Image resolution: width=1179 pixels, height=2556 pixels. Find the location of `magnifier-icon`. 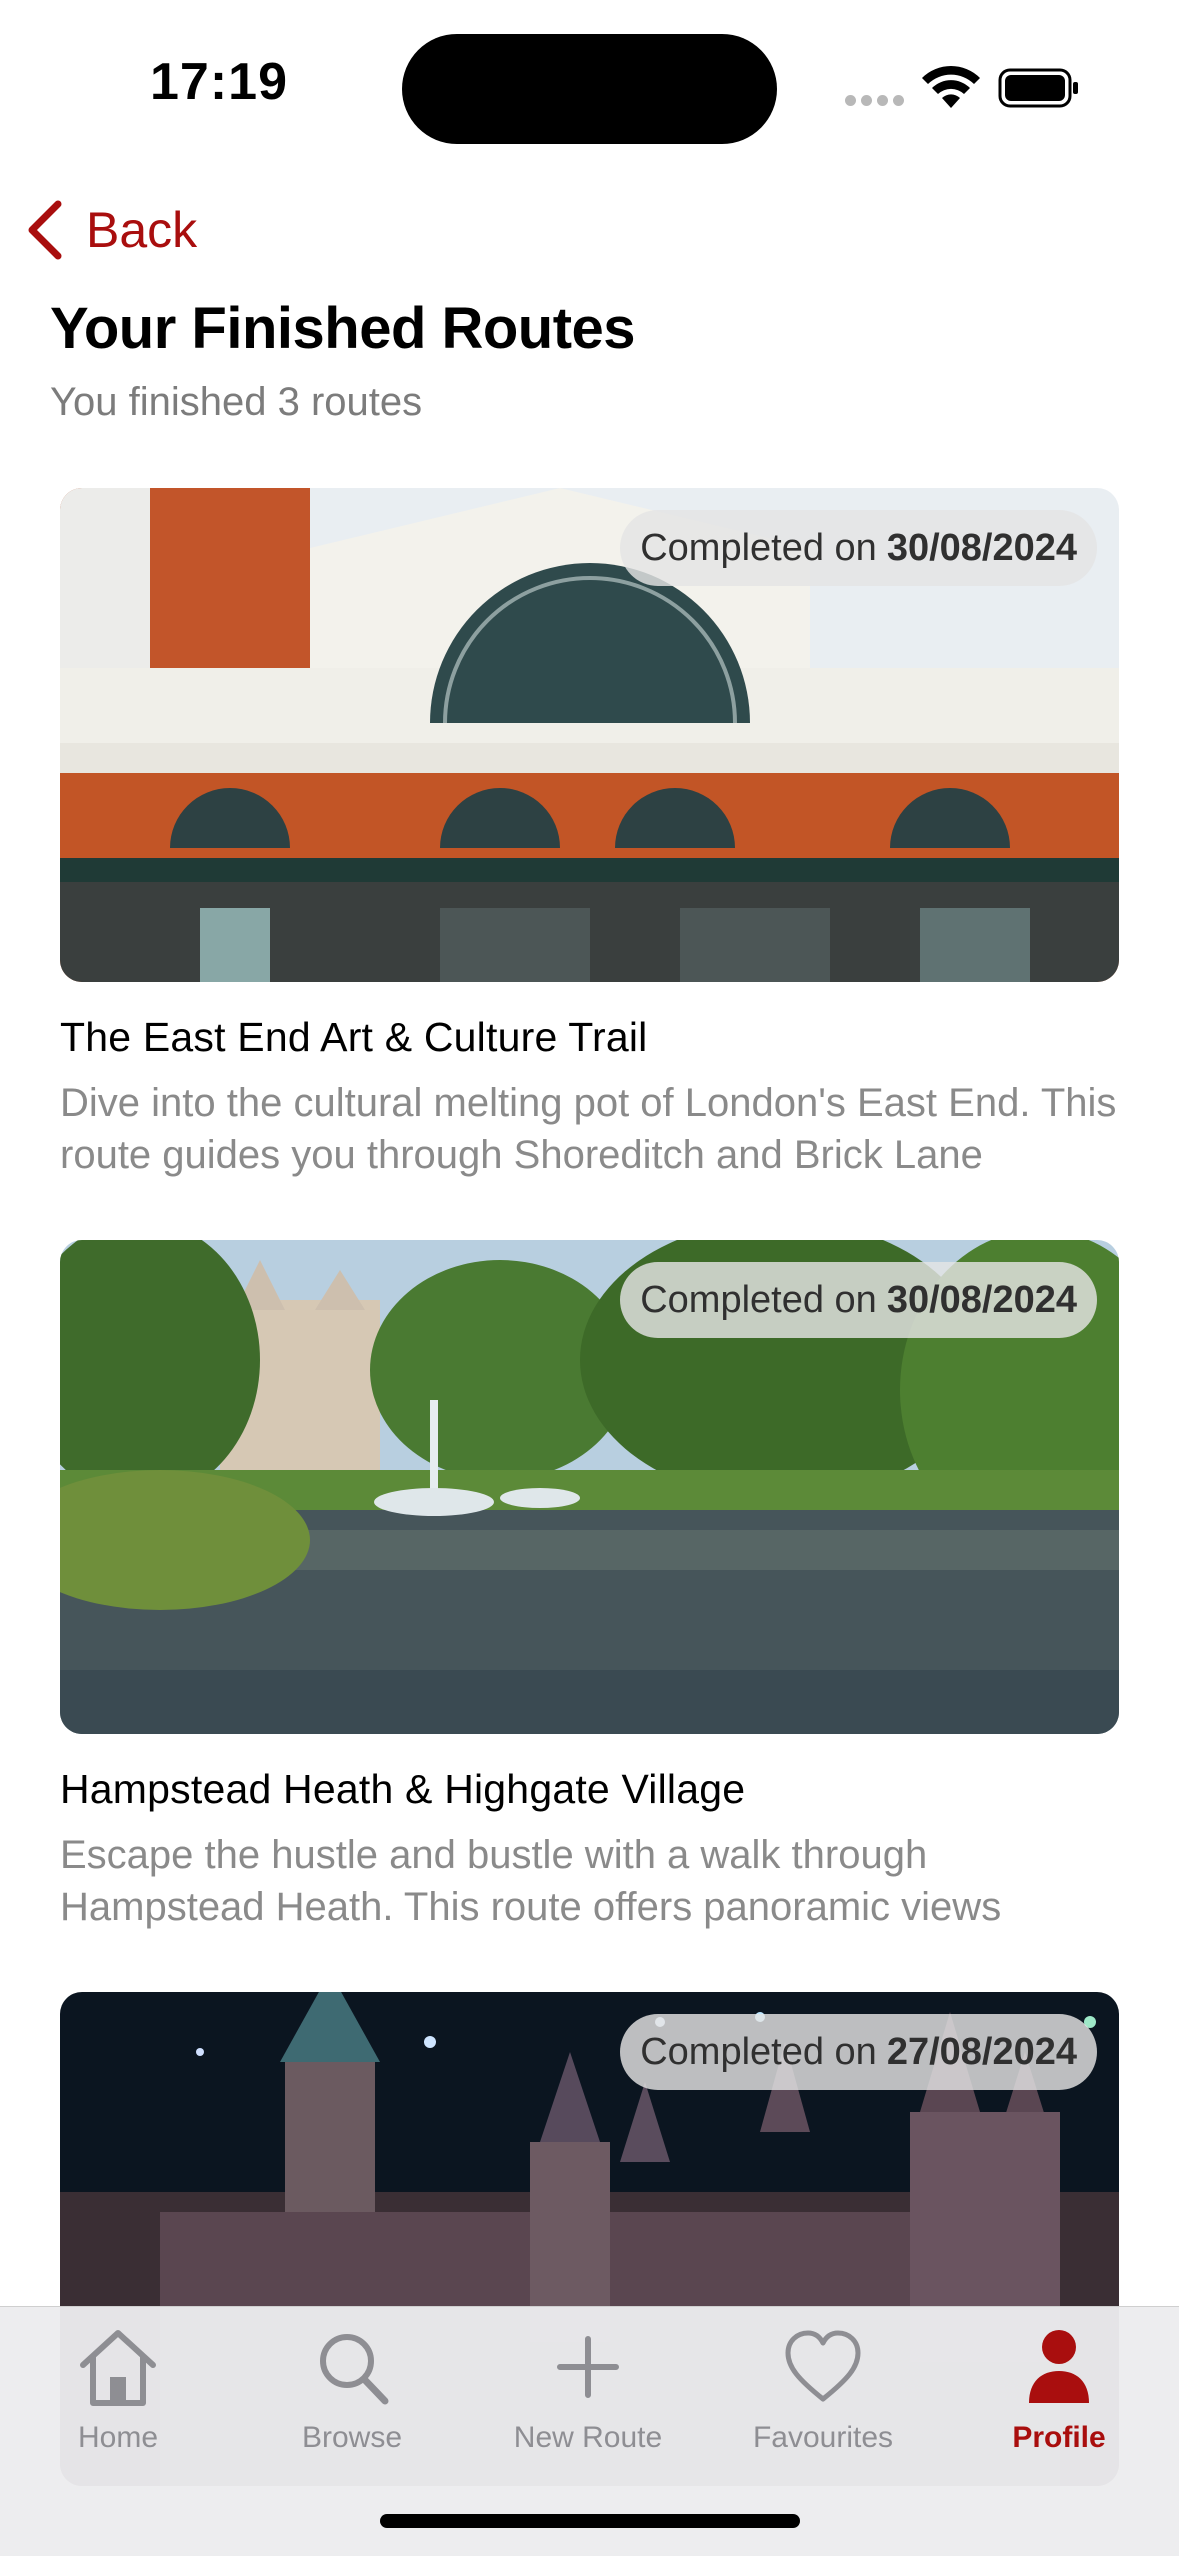

magnifier-icon is located at coordinates (354, 2369).